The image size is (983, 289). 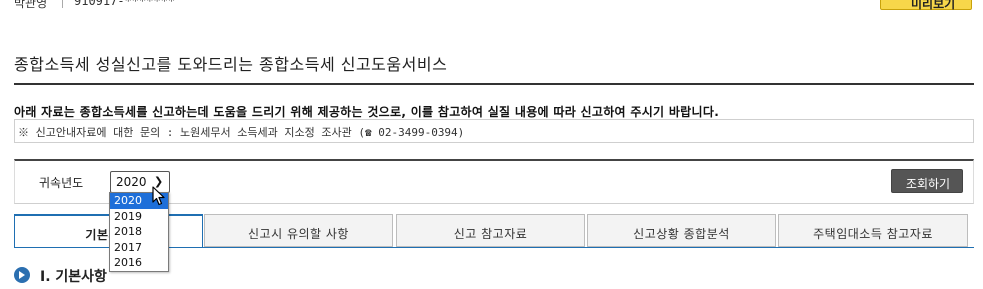 I want to click on top-user-bar: 박관영 910917-******* 미리보기, so click(x=491, y=6).